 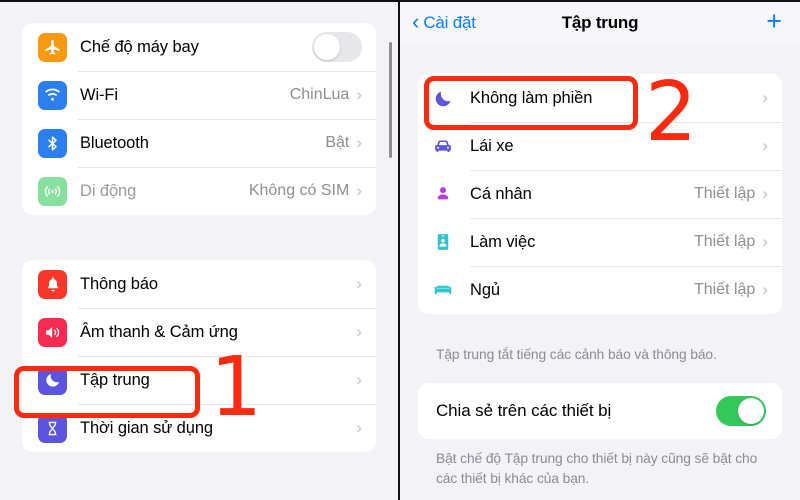 What do you see at coordinates (114, 142) in the screenshot?
I see `settings-row-label: Bluetooth` at bounding box center [114, 142].